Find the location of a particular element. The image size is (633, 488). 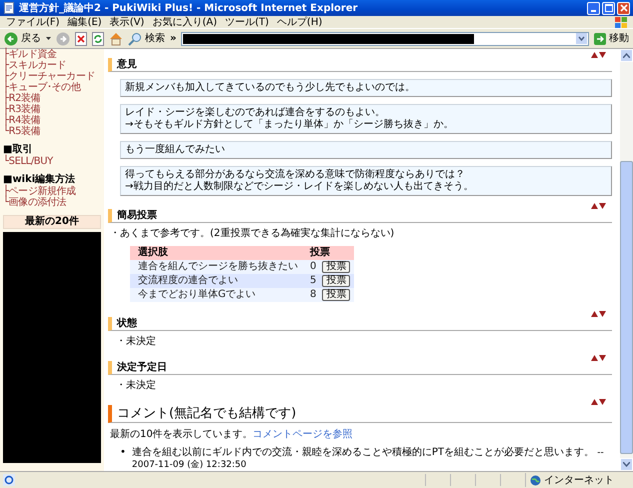

chevron-down-icon is located at coordinates (626, 464).